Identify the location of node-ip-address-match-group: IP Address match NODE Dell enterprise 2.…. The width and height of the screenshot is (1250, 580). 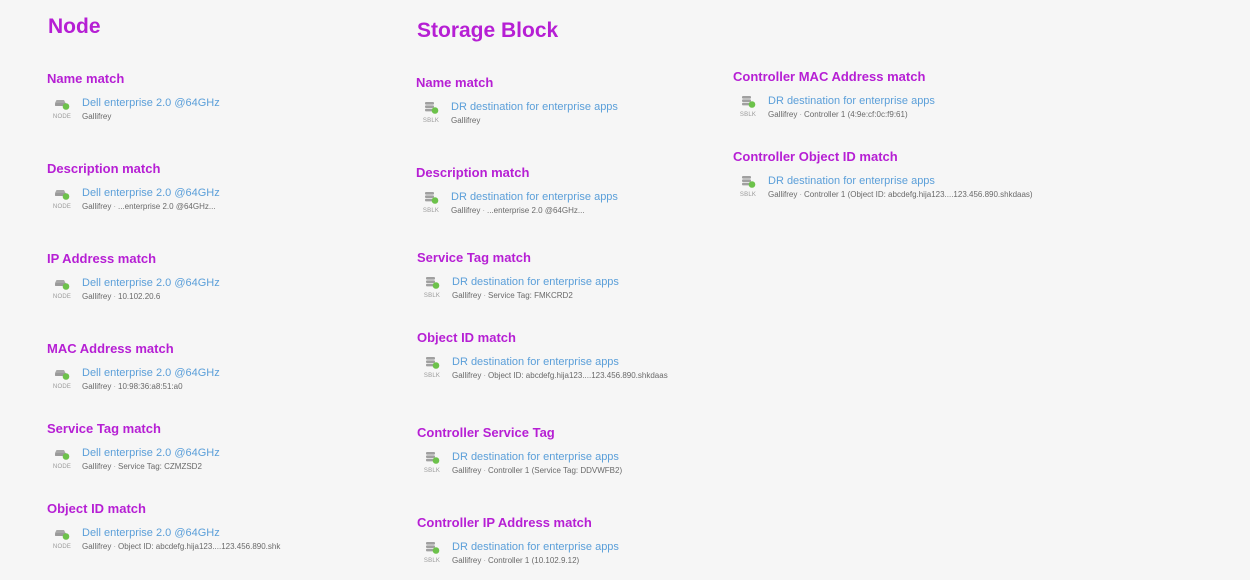
(197, 279).